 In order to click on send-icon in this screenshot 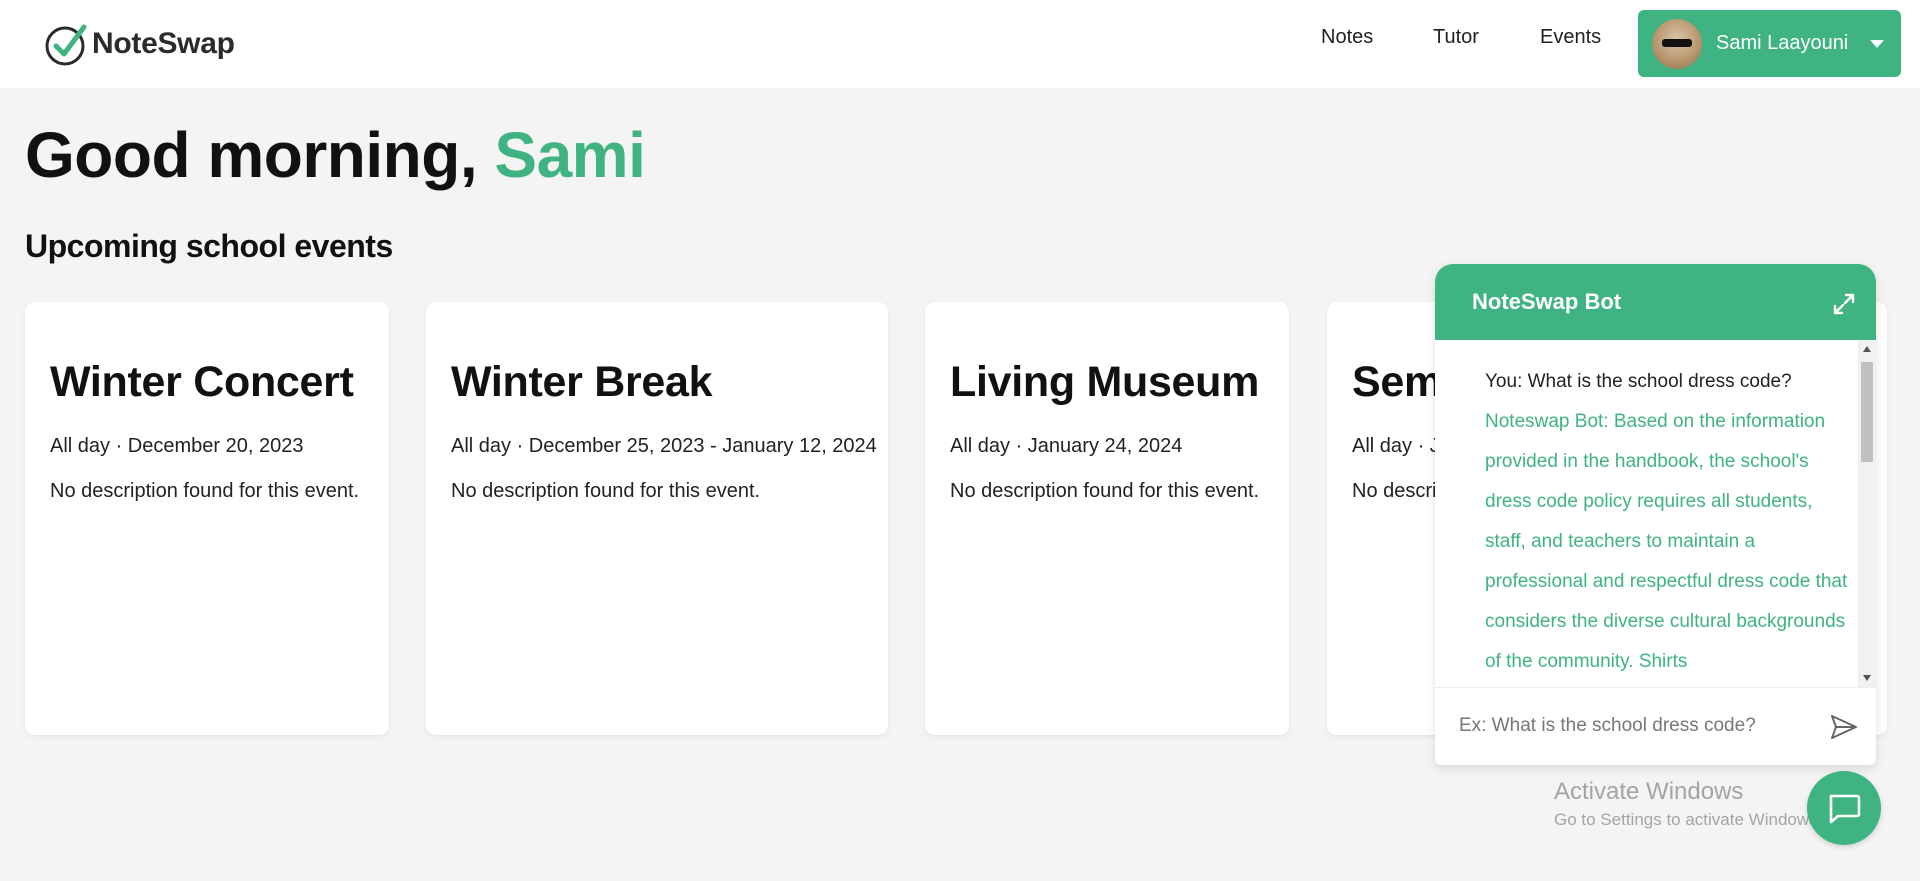, I will do `click(1844, 727)`.